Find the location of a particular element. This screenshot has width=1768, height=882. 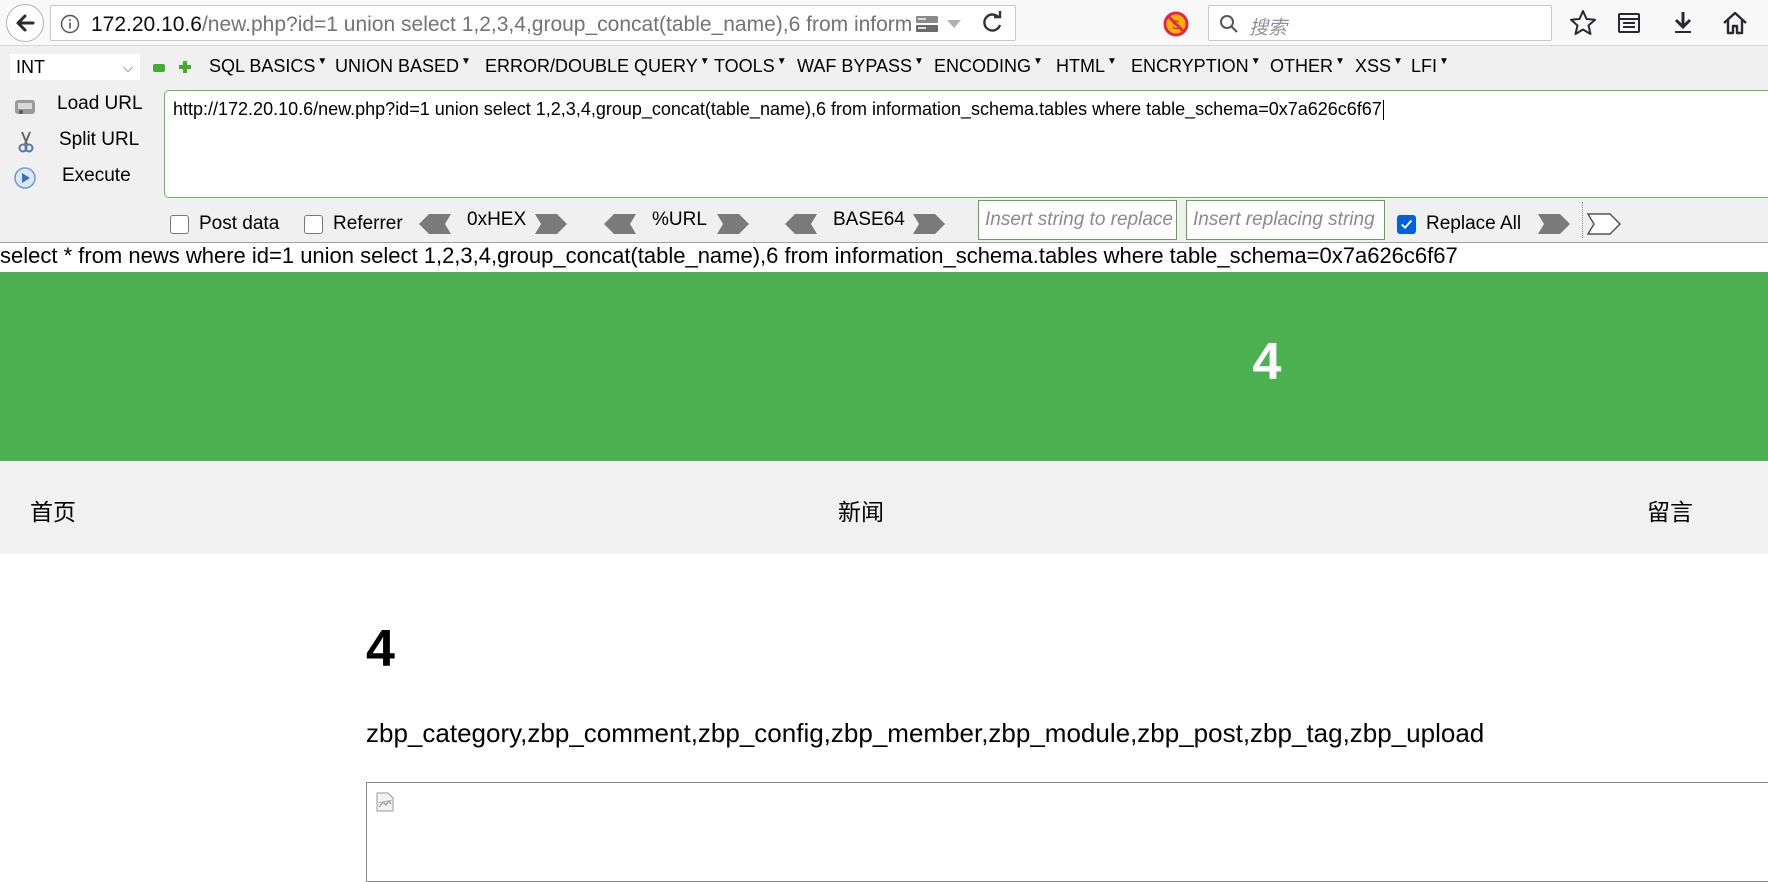

hex-label: 0xHEX is located at coordinates (497, 219).